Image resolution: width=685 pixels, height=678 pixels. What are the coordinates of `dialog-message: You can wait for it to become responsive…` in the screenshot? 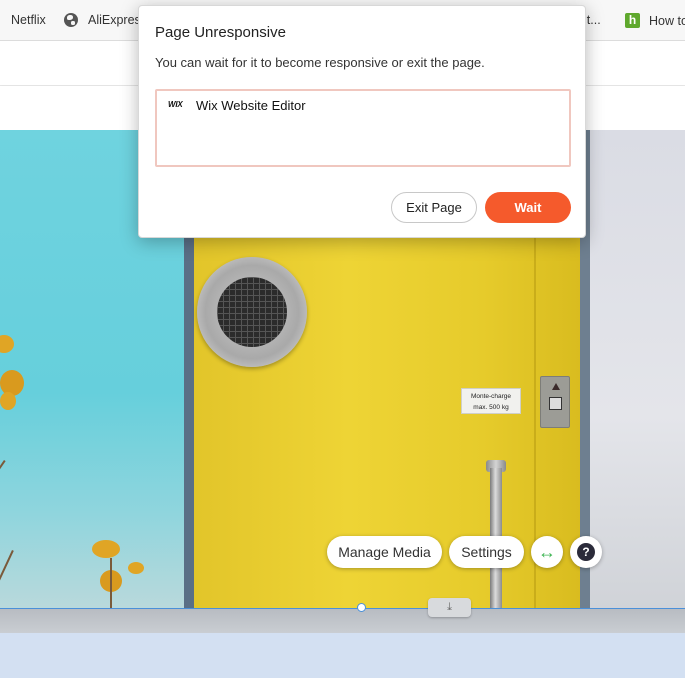 It's located at (320, 62).